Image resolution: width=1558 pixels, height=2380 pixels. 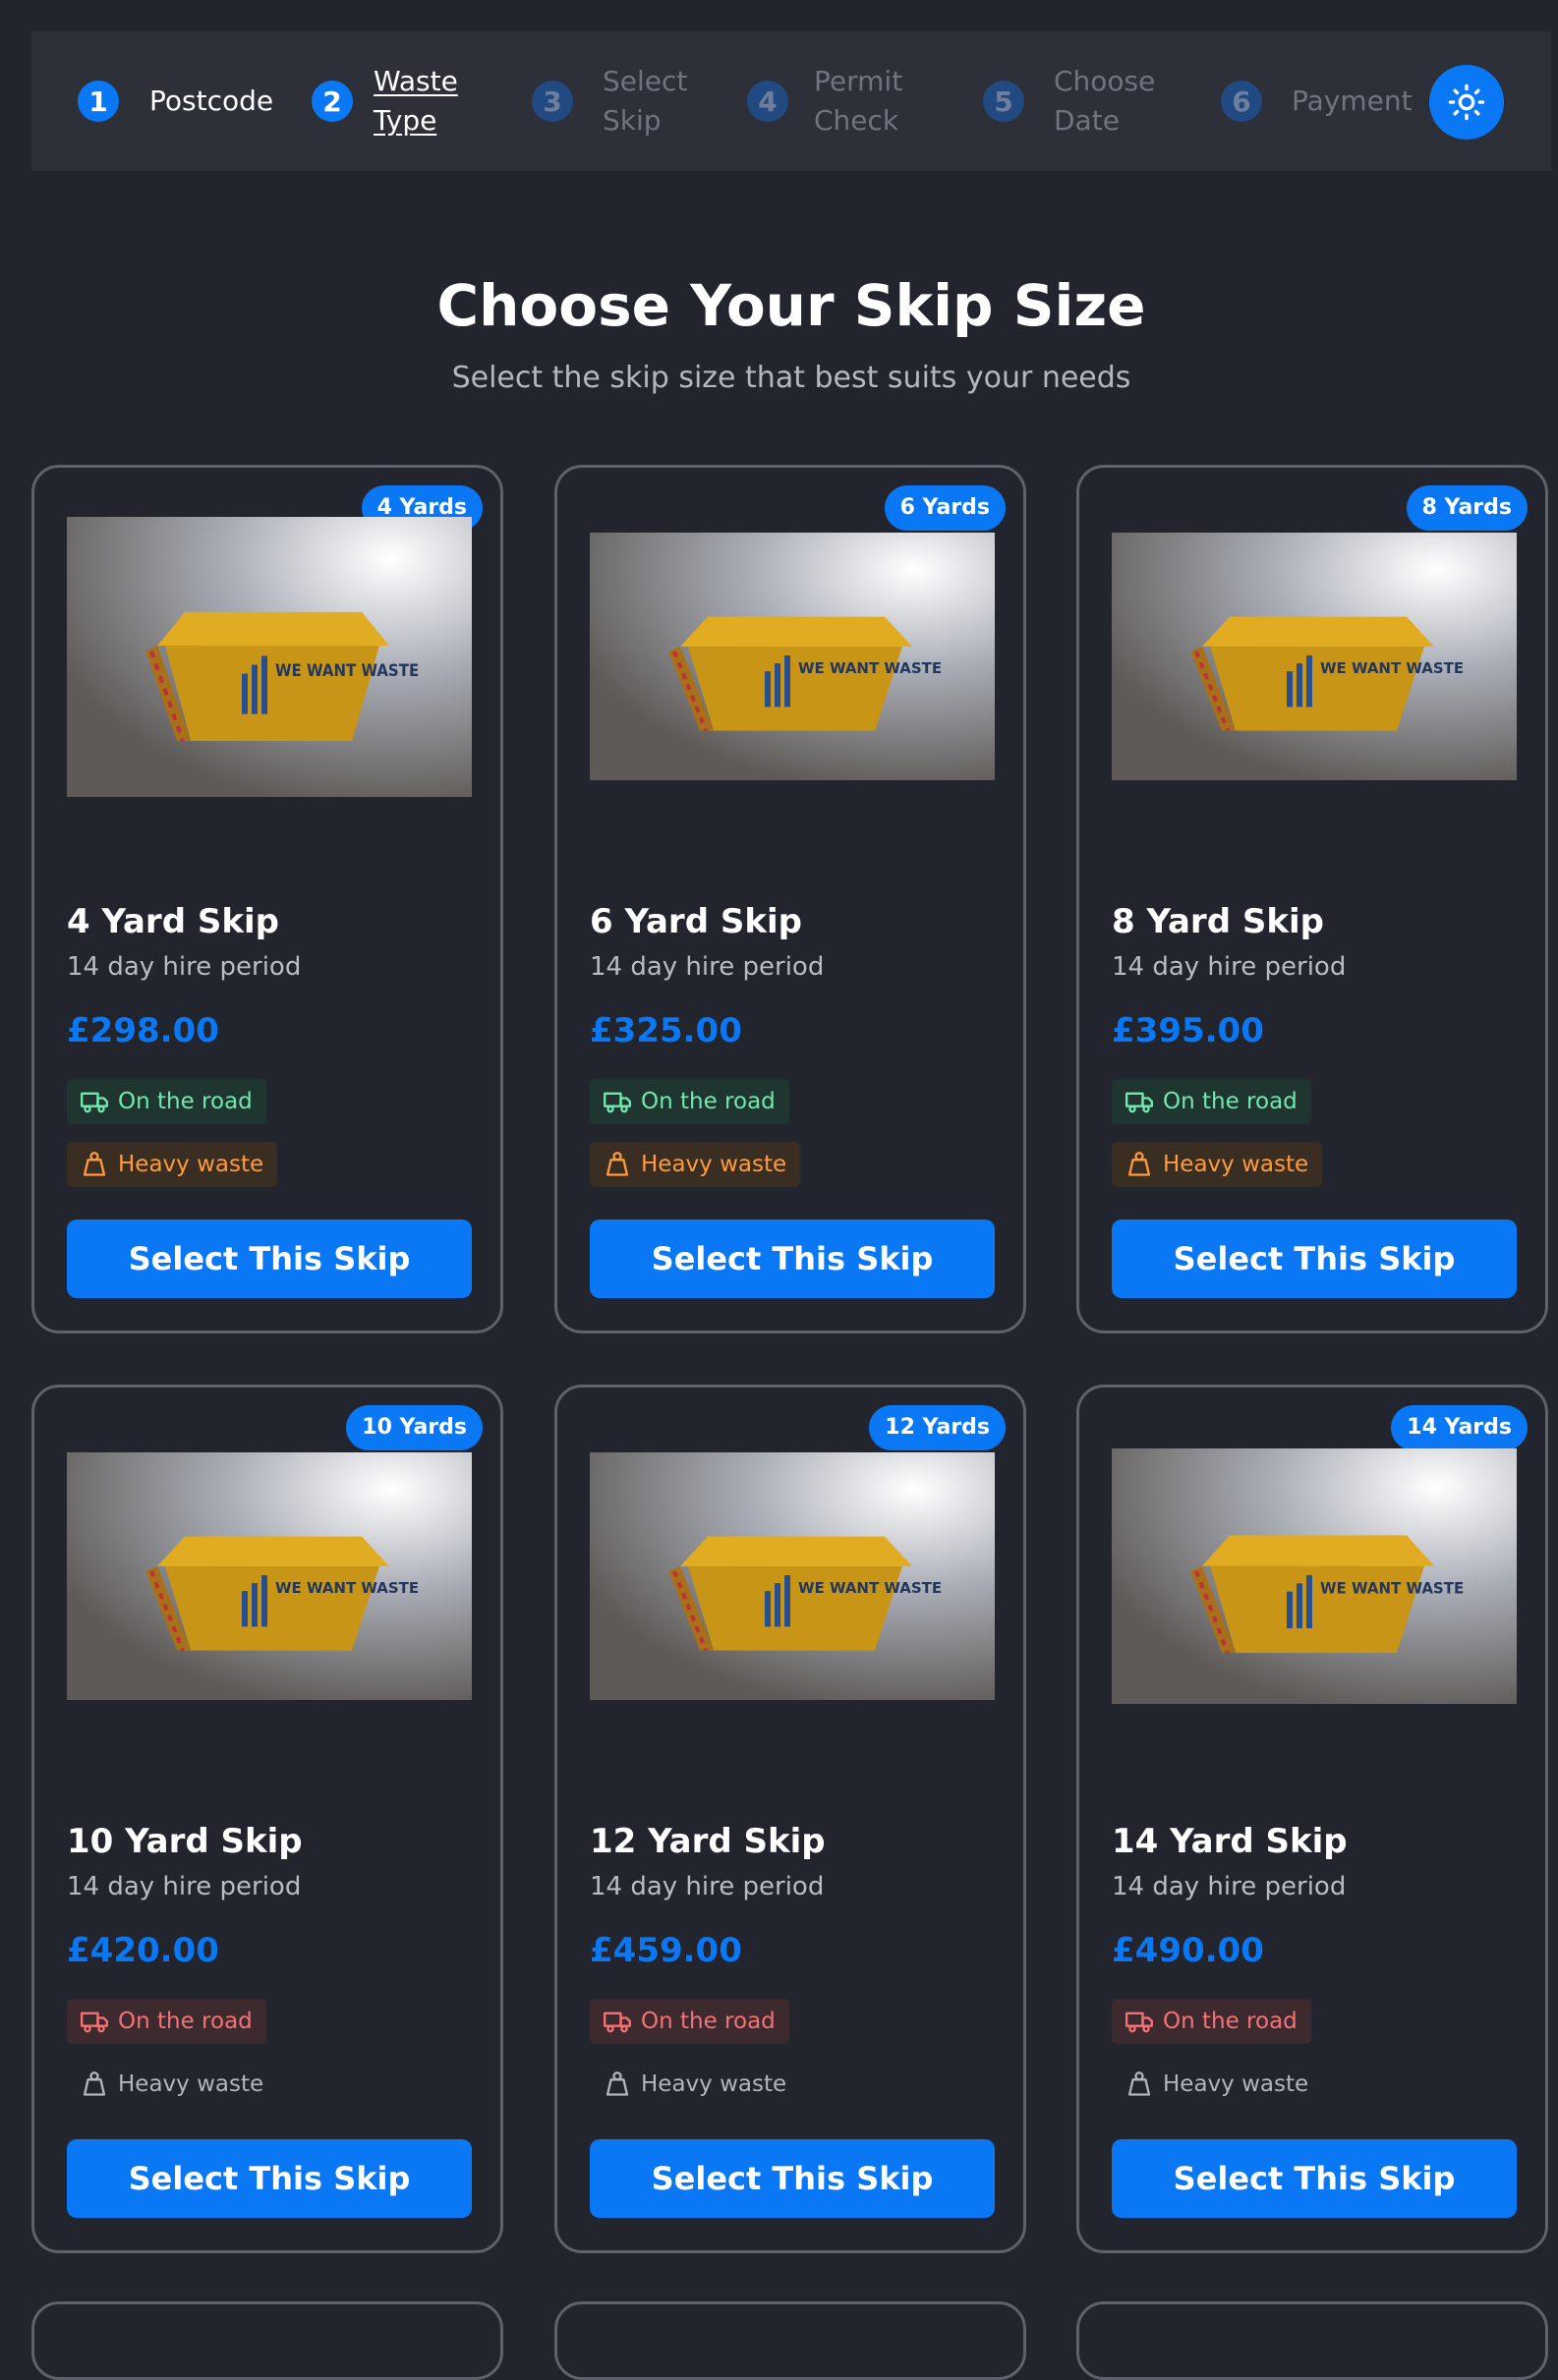 What do you see at coordinates (143, 1030) in the screenshot?
I see `skip-price: £298.00` at bounding box center [143, 1030].